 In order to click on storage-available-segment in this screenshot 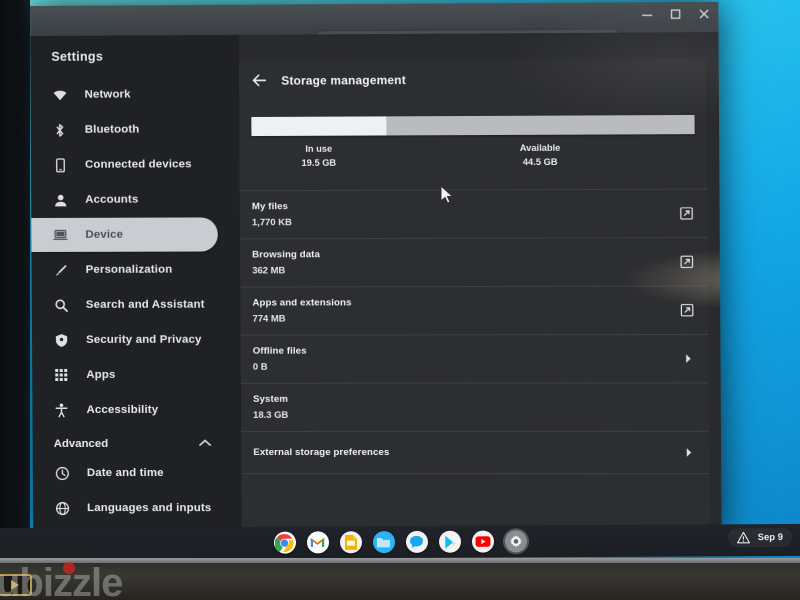, I will do `click(540, 125)`.